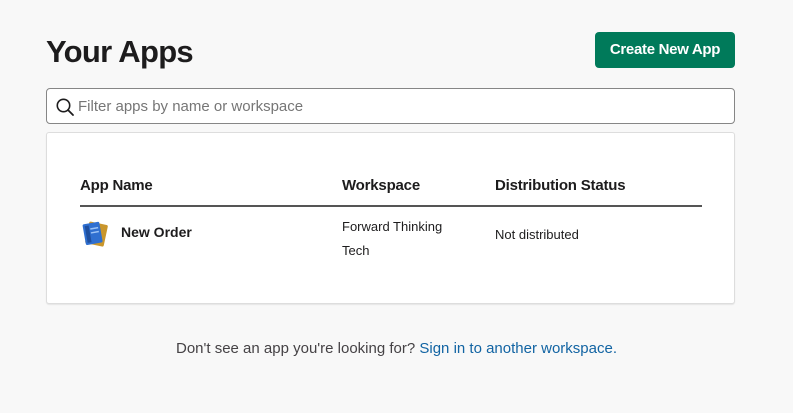  I want to click on search-icon, so click(65, 107).